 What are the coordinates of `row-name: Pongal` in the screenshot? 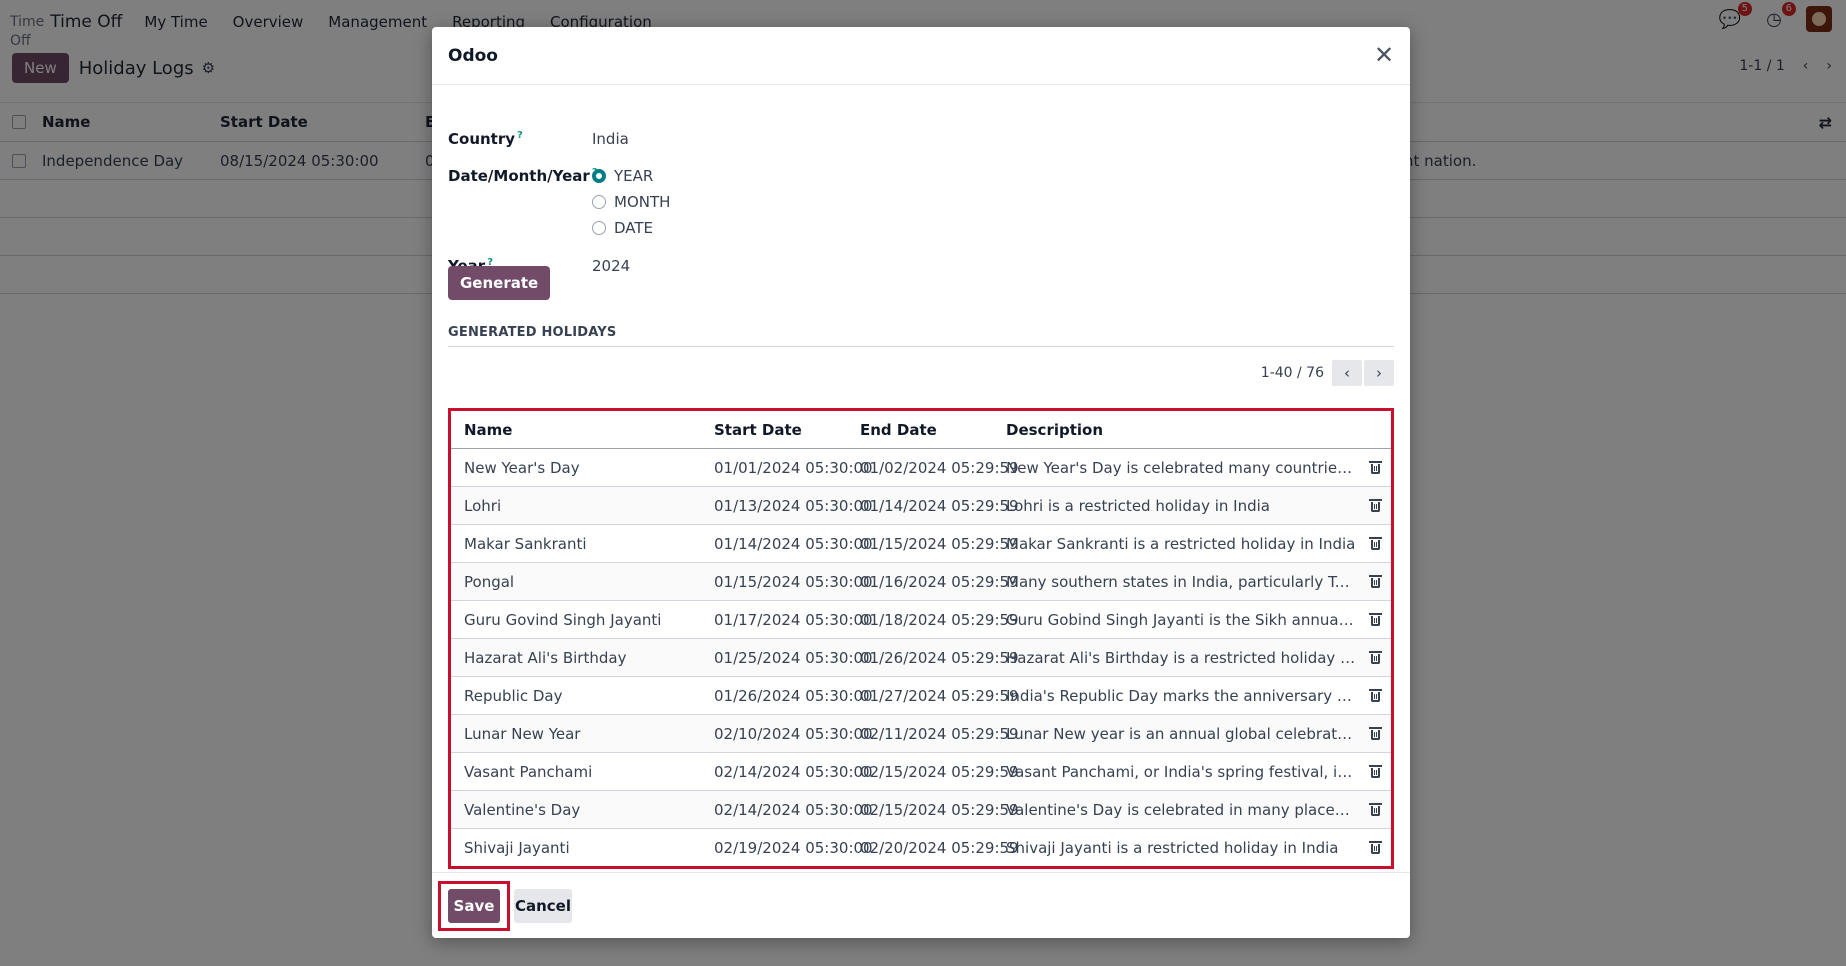 It's located at (489, 581).